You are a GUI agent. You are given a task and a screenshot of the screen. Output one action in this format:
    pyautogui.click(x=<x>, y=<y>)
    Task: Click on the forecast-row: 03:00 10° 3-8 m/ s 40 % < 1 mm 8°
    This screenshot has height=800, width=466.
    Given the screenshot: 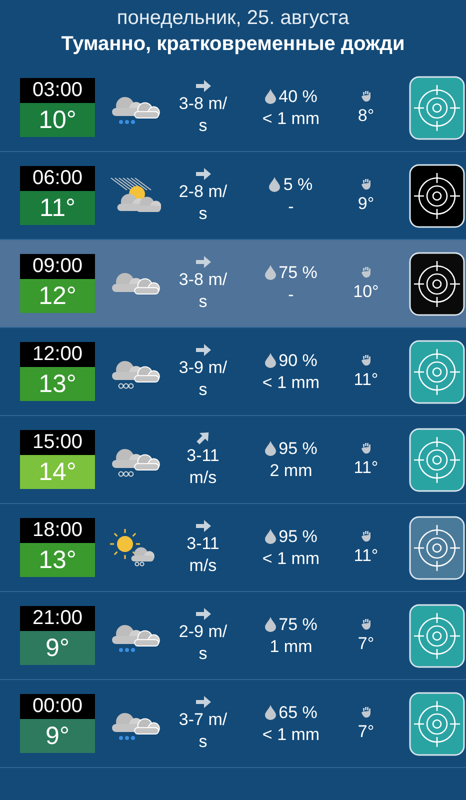 What is the action you would take?
    pyautogui.click(x=233, y=108)
    